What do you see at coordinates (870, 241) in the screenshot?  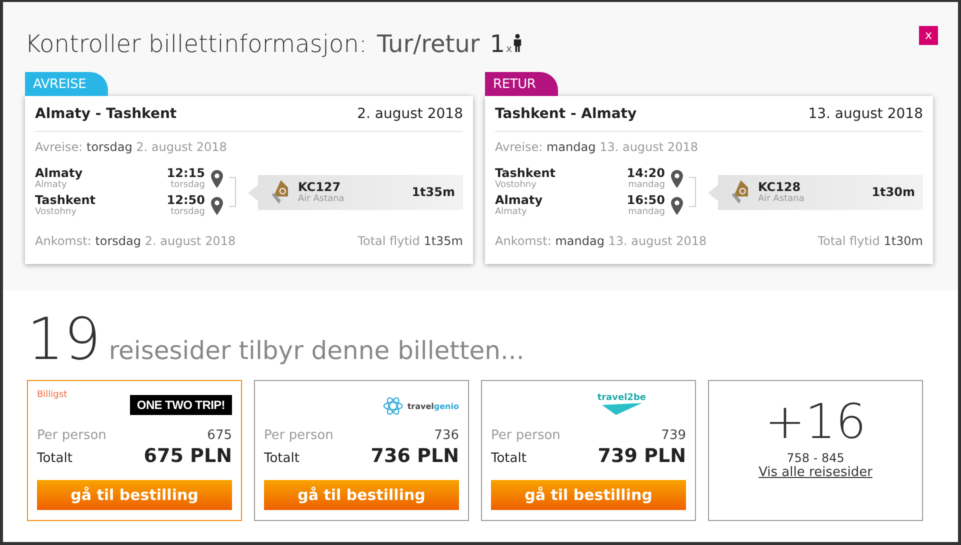 I see `total-flight-time: Total flytid 1t30m` at bounding box center [870, 241].